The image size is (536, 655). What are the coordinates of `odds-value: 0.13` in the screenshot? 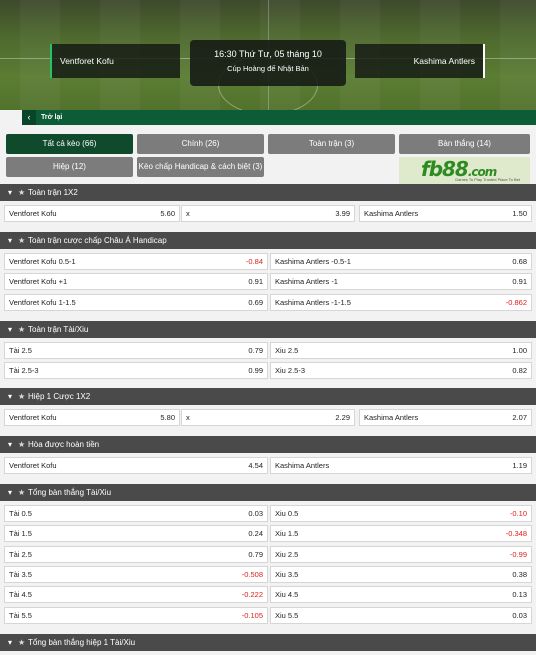 It's located at (519, 595).